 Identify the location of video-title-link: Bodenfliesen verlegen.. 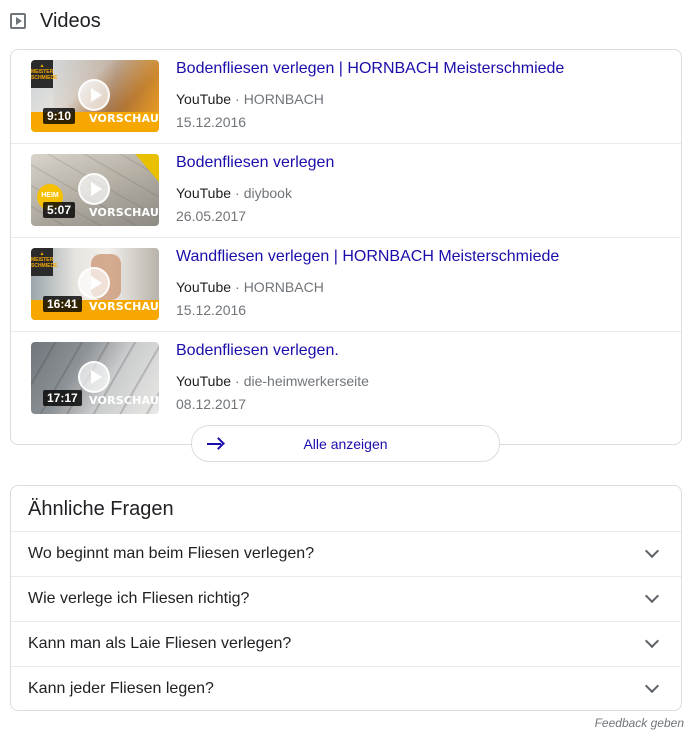
(257, 351).